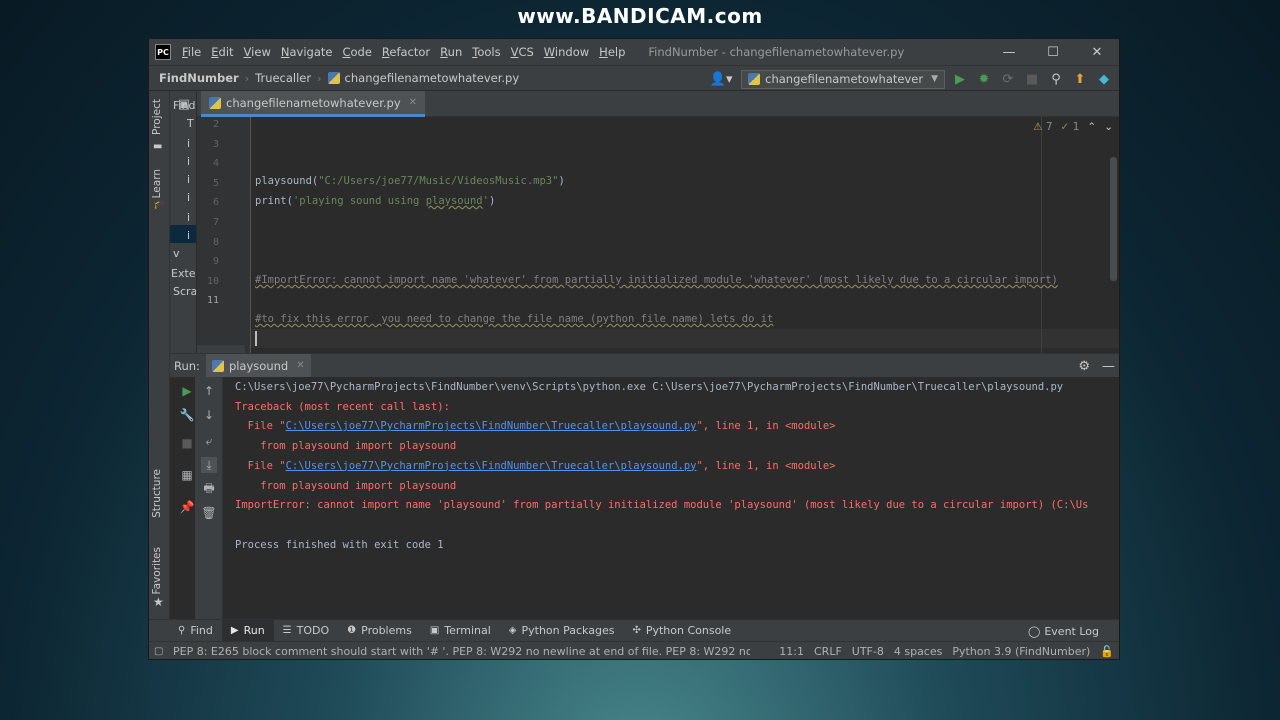  I want to click on menu-file: File, so click(191, 52).